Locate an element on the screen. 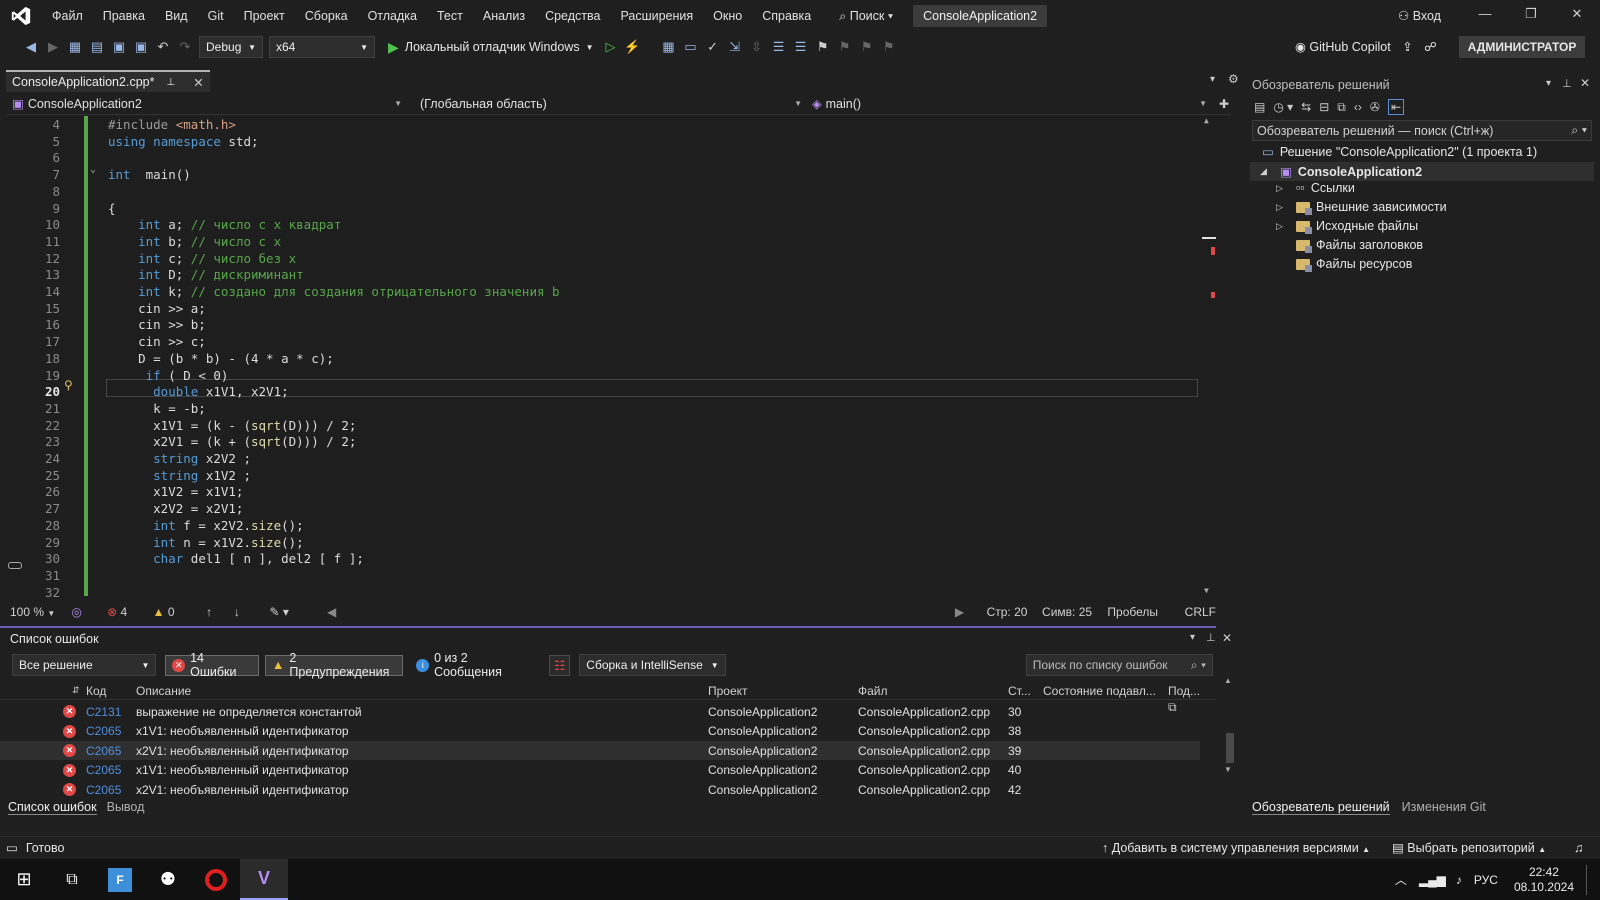  language-indicator: РУС is located at coordinates (1486, 880).